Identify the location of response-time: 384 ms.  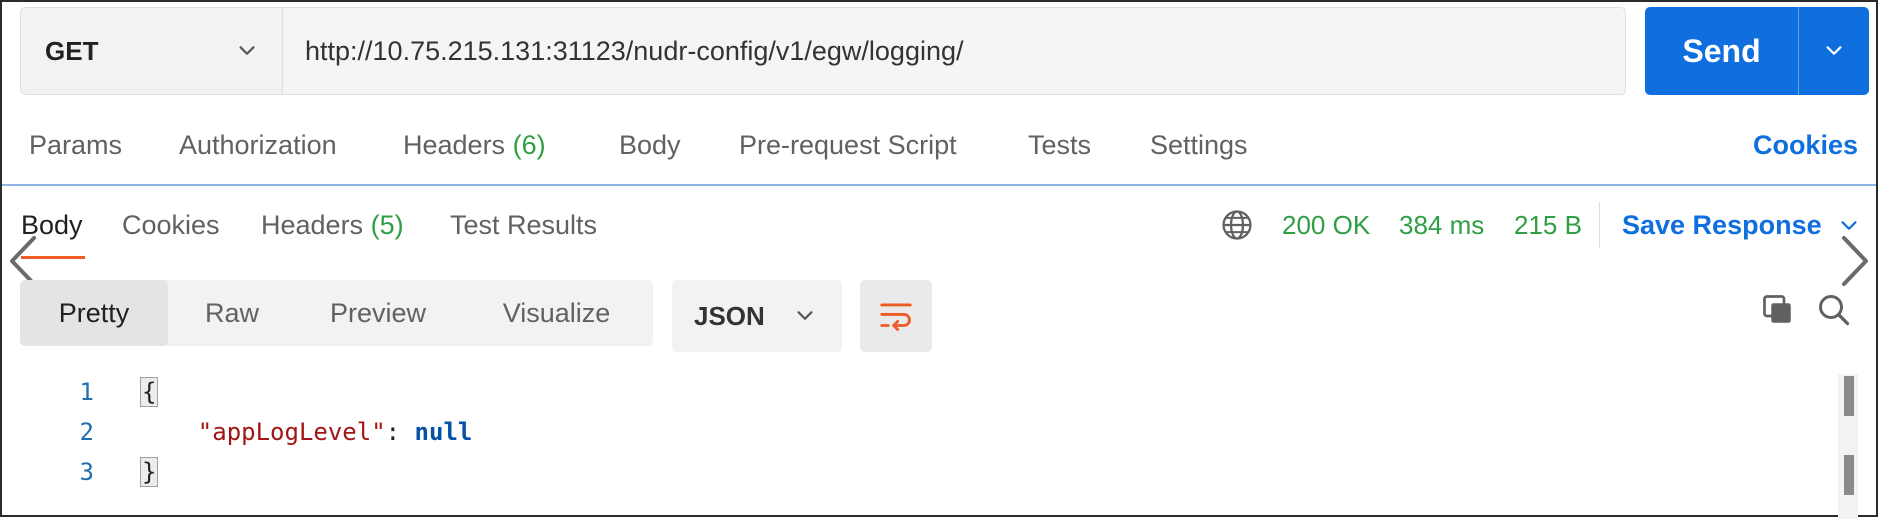
(1441, 225).